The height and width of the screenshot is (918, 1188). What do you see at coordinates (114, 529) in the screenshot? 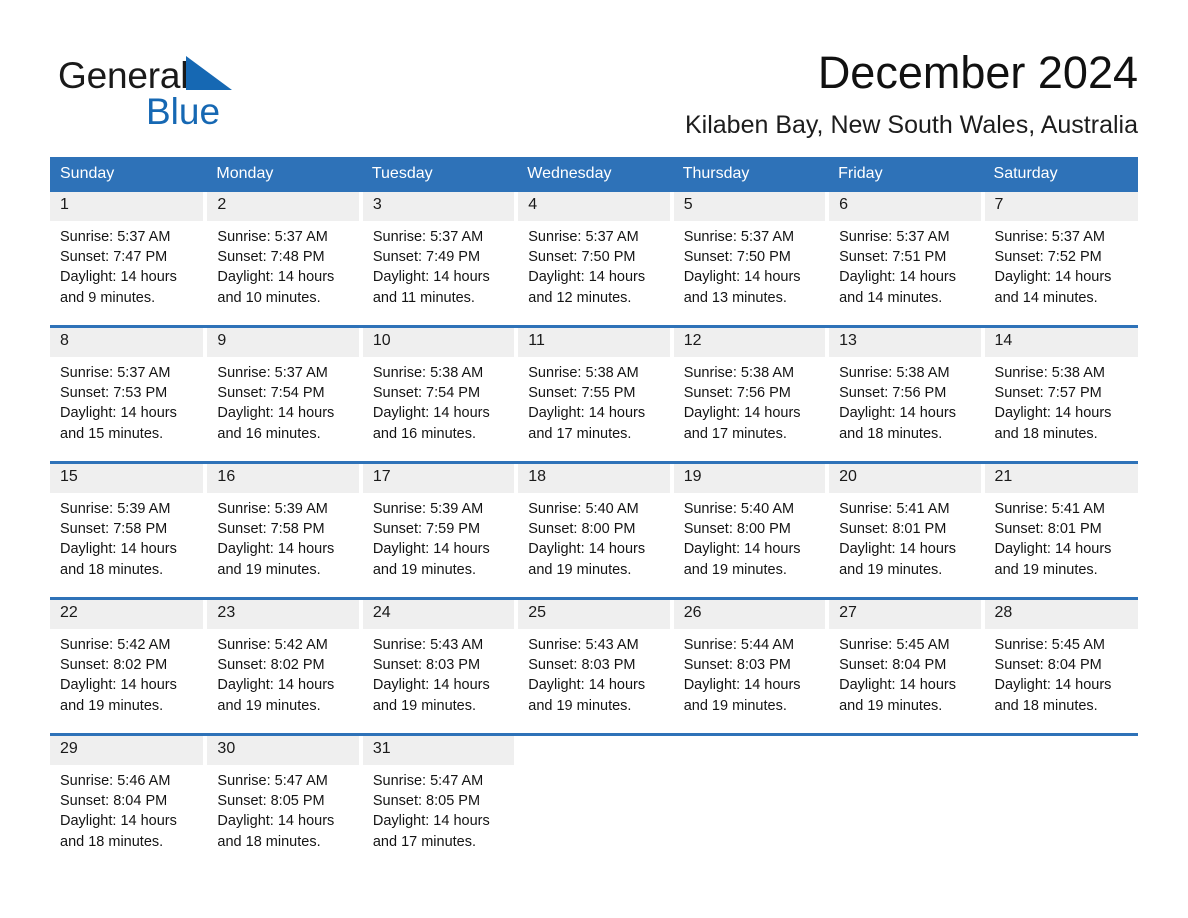
I see `sunset-text: Sunset: 7:58 PM` at bounding box center [114, 529].